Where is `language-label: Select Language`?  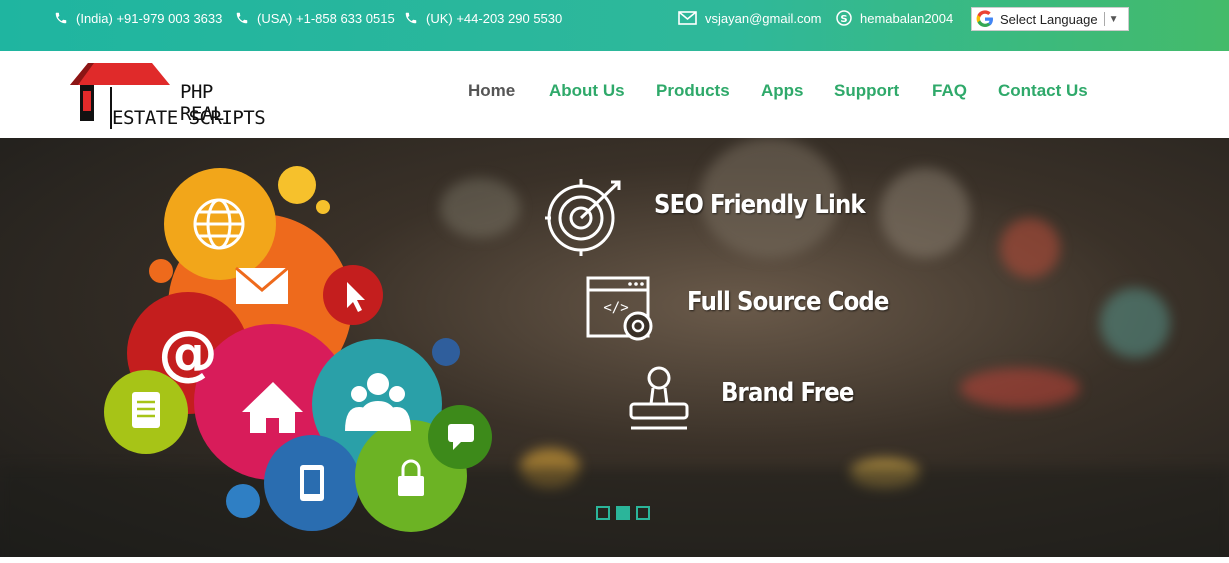
language-label: Select Language is located at coordinates (1049, 19).